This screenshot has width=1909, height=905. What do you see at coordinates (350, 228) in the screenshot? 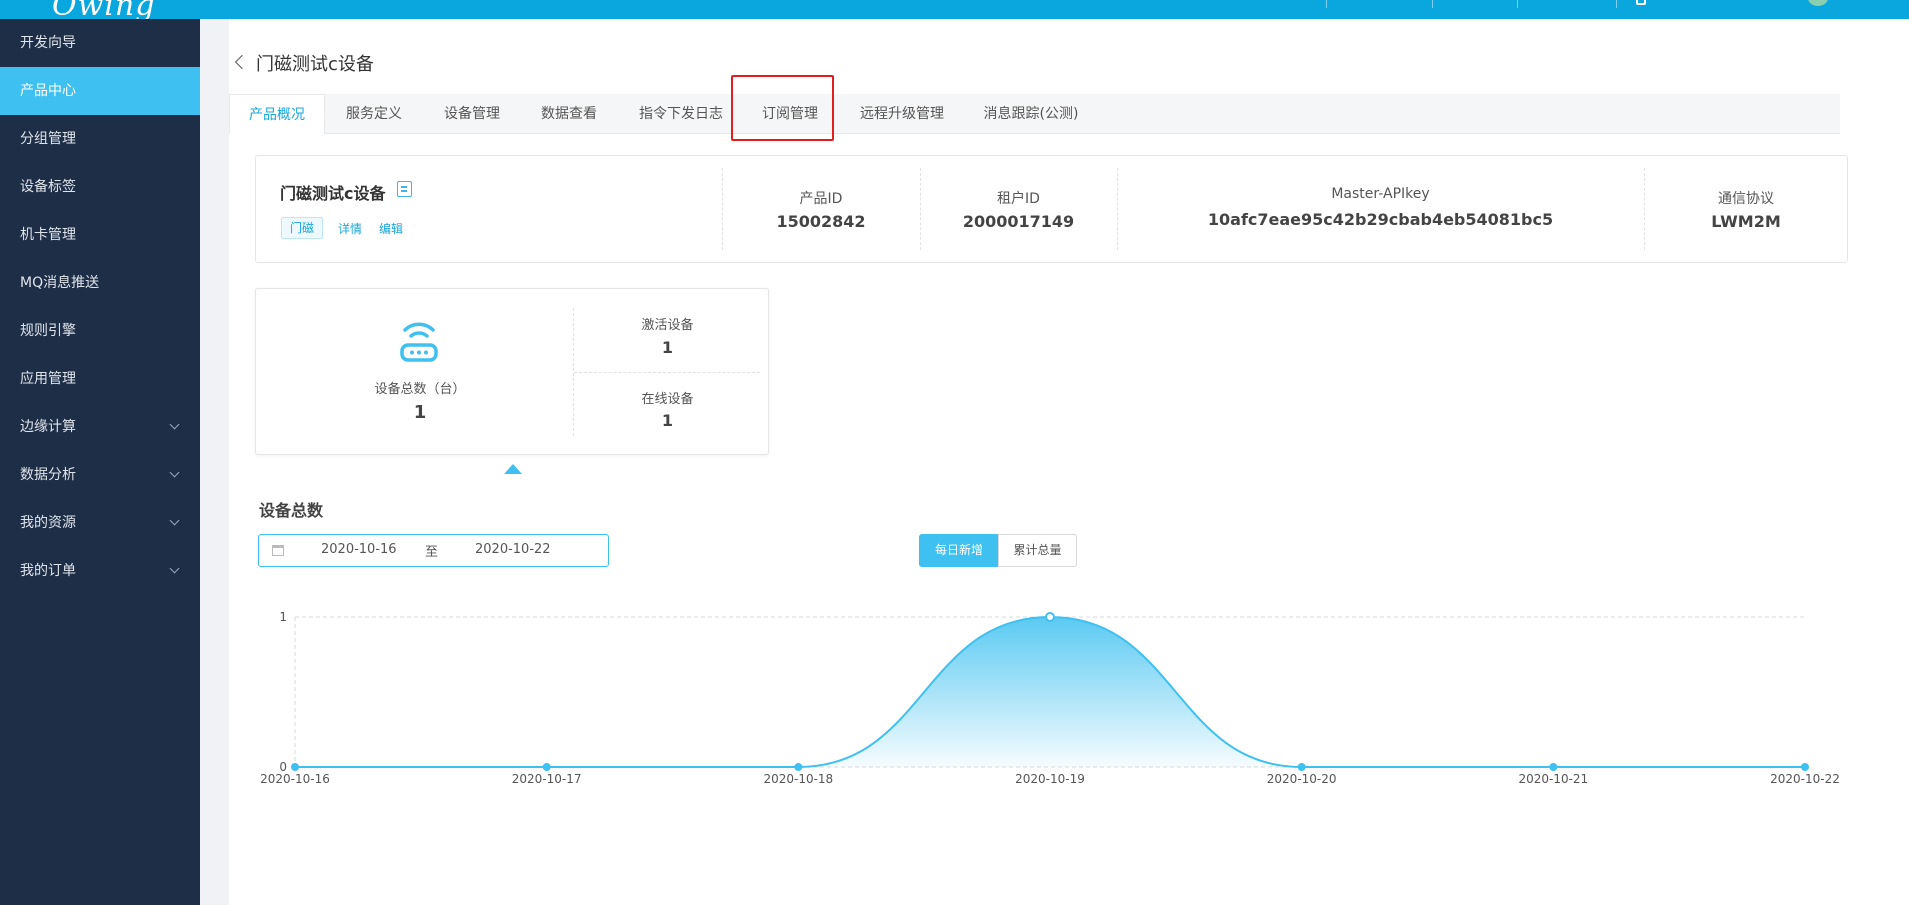
I see `detail-link: 详情` at bounding box center [350, 228].